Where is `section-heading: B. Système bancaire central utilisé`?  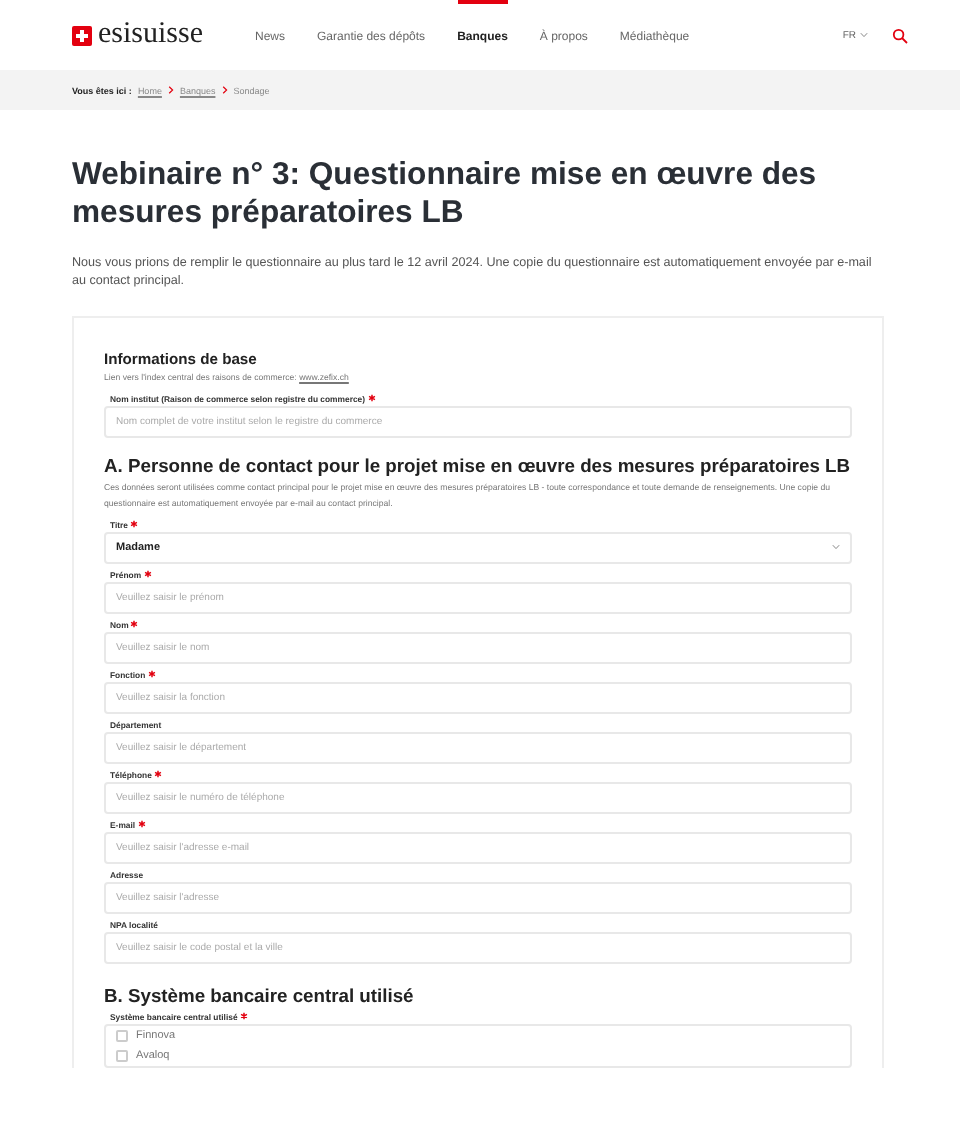
section-heading: B. Système bancaire central utilisé is located at coordinates (260, 994).